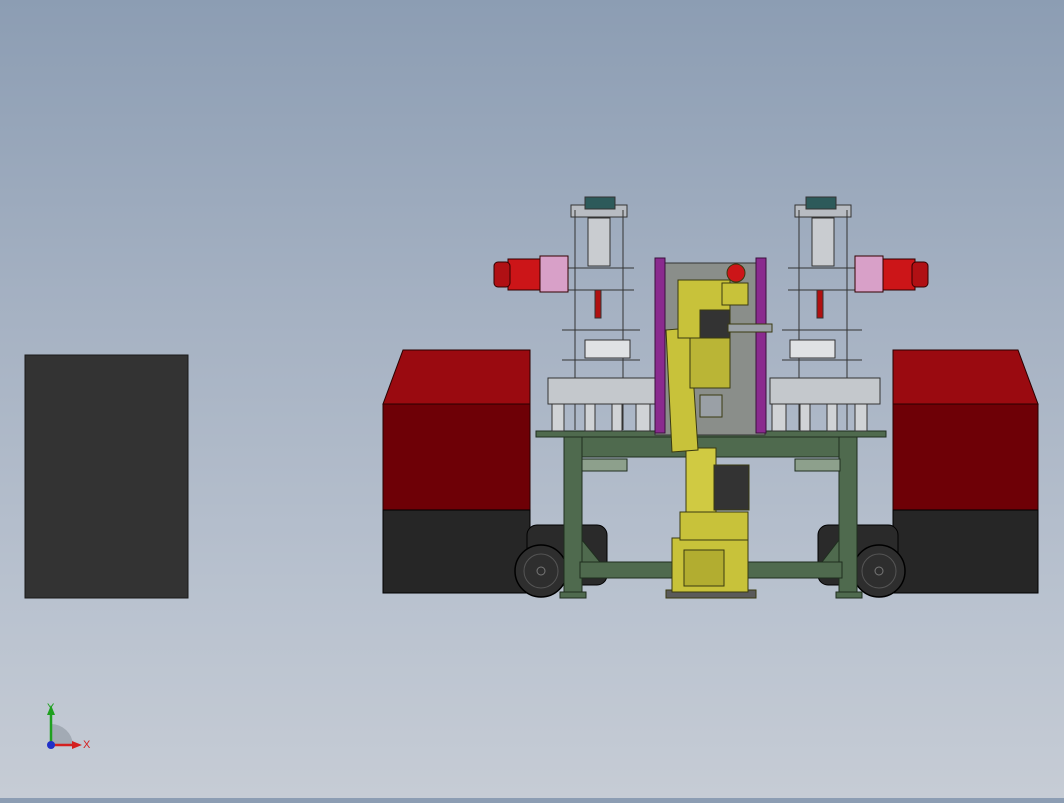  Describe the element at coordinates (106, 476) in the screenshot. I see `dark-block-part` at that location.